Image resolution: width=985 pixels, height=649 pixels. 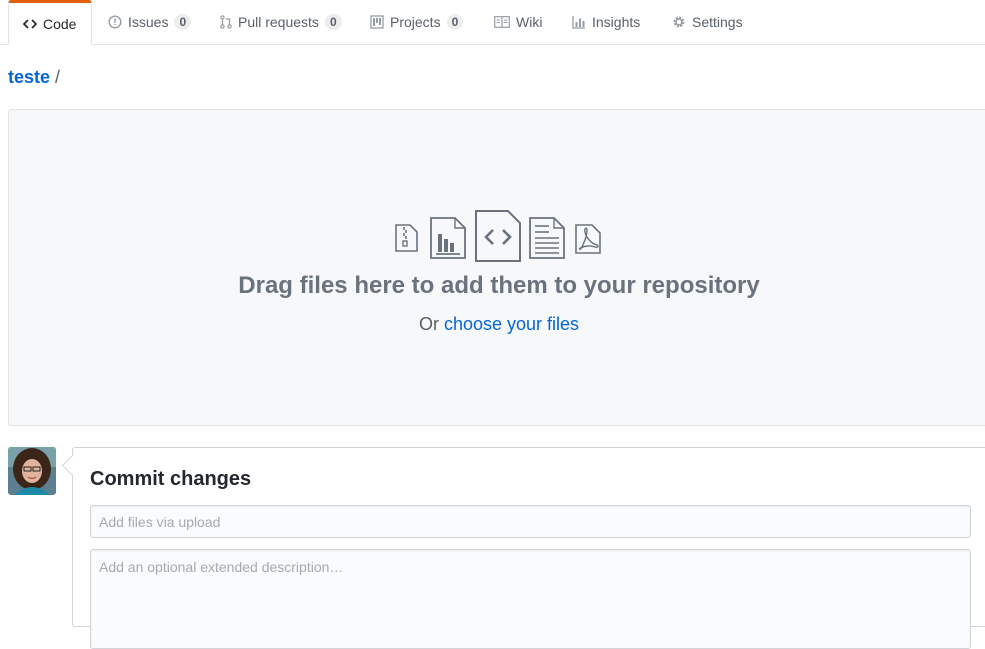 What do you see at coordinates (406, 238) in the screenshot?
I see `file-zip-icon` at bounding box center [406, 238].